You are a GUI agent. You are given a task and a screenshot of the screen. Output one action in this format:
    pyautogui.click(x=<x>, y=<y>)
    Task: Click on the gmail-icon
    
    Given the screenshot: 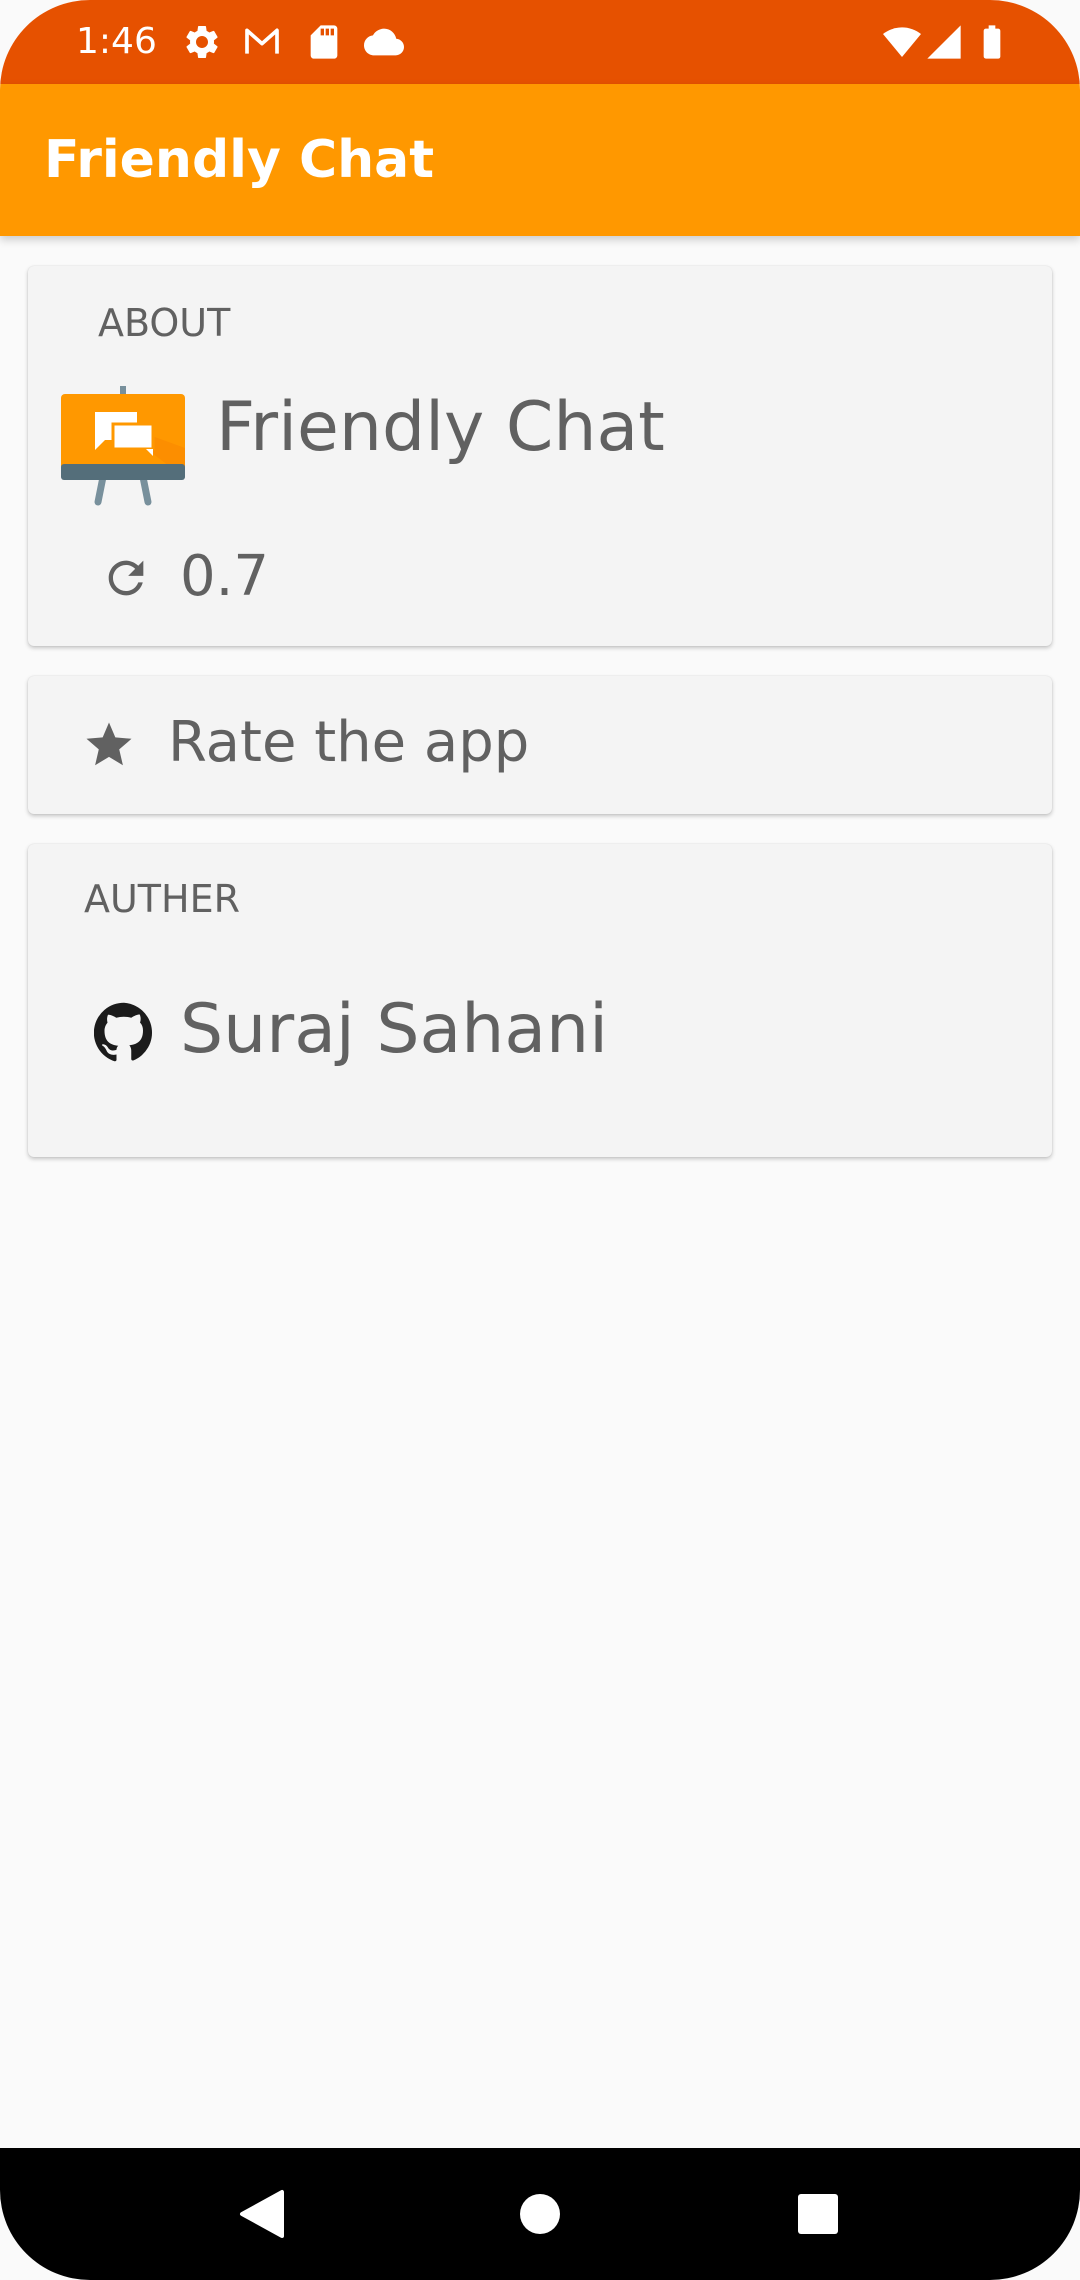 What is the action you would take?
    pyautogui.click(x=262, y=42)
    